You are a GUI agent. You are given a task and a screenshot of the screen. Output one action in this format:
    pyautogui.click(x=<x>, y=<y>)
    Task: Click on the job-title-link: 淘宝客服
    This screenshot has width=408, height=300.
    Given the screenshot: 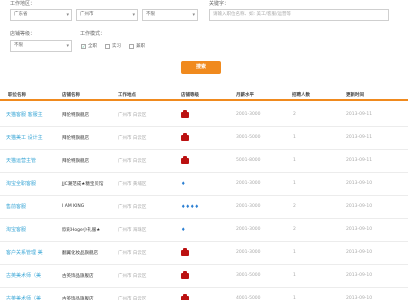 What is the action you would take?
    pyautogui.click(x=16, y=229)
    